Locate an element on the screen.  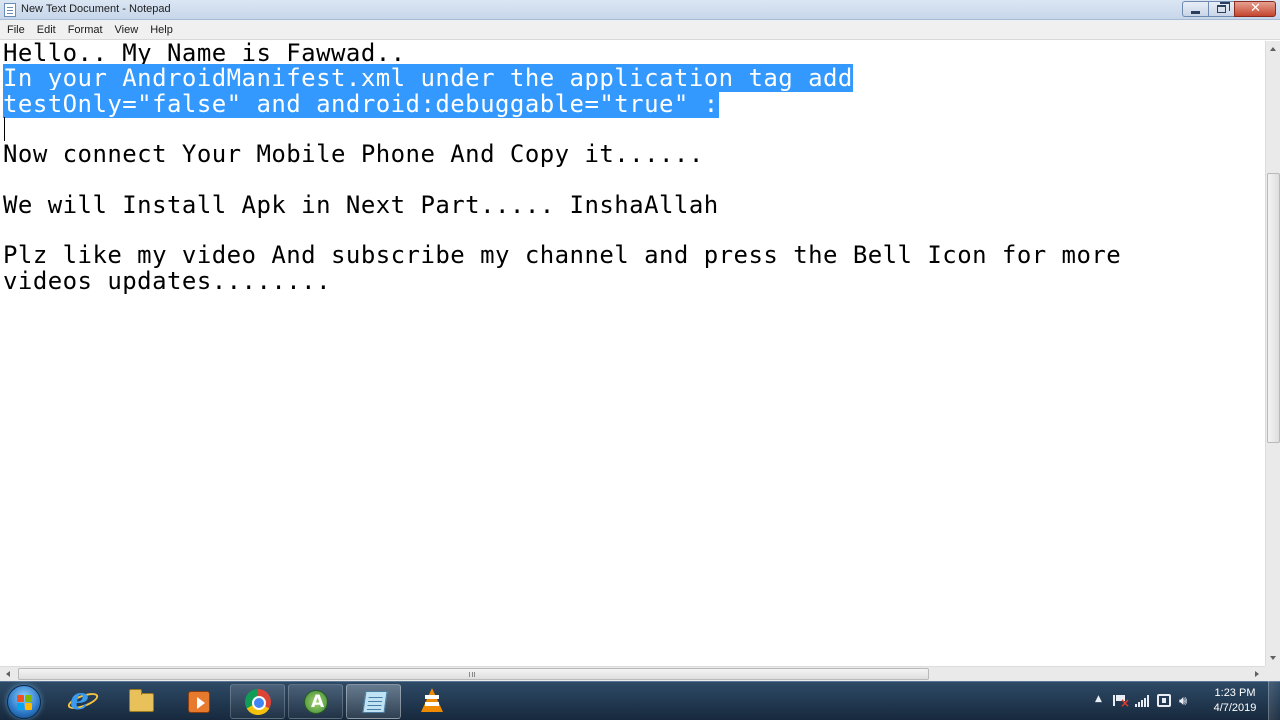
arrow-up-icon is located at coordinates (1273, 49).